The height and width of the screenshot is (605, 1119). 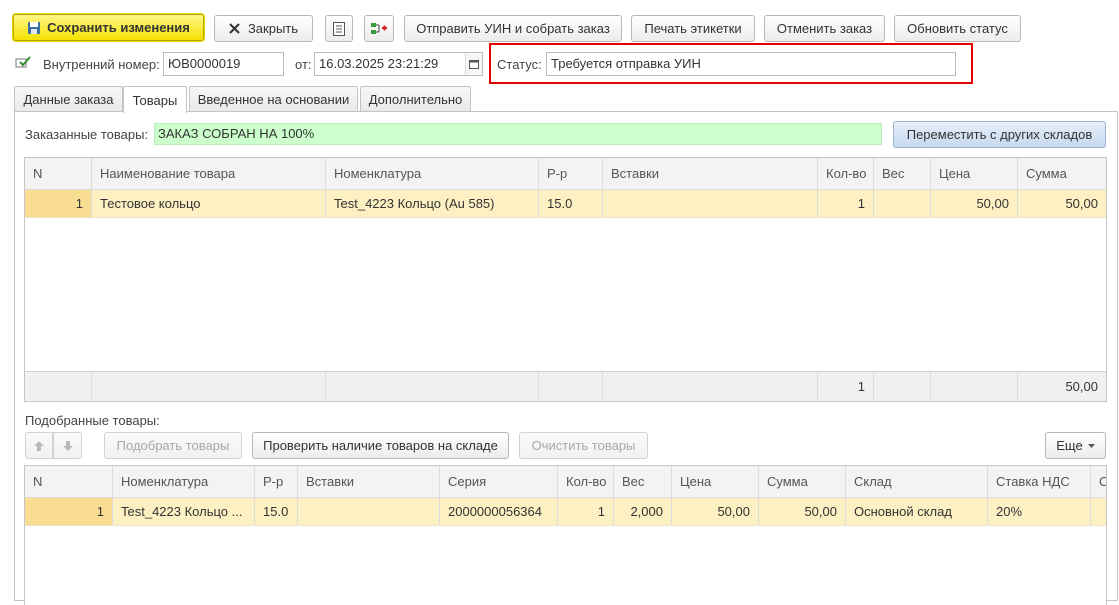 I want to click on send-uin-button: Отправить УИН и собрать заказ, so click(x=513, y=28).